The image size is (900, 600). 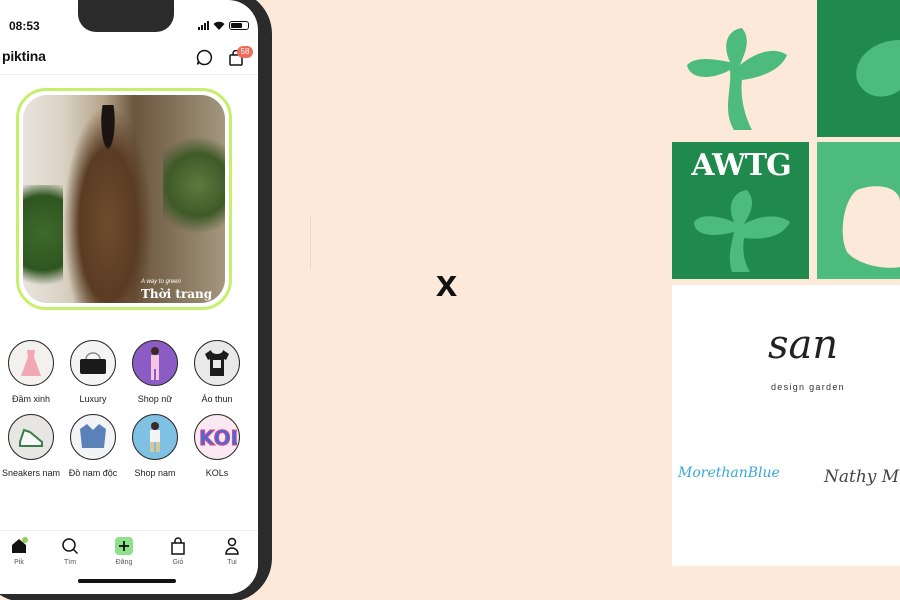 I want to click on banner-tagline: A way to green, so click(x=161, y=282).